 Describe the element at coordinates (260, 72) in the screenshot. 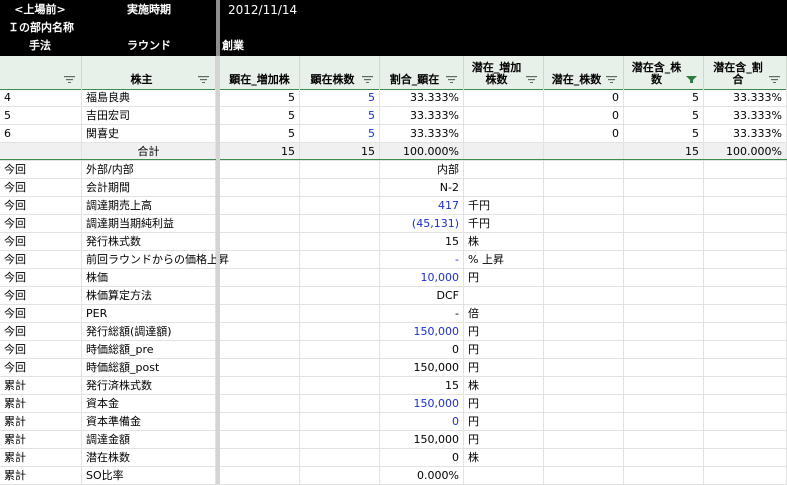

I see `column-header-2: 顕在_増加株` at that location.